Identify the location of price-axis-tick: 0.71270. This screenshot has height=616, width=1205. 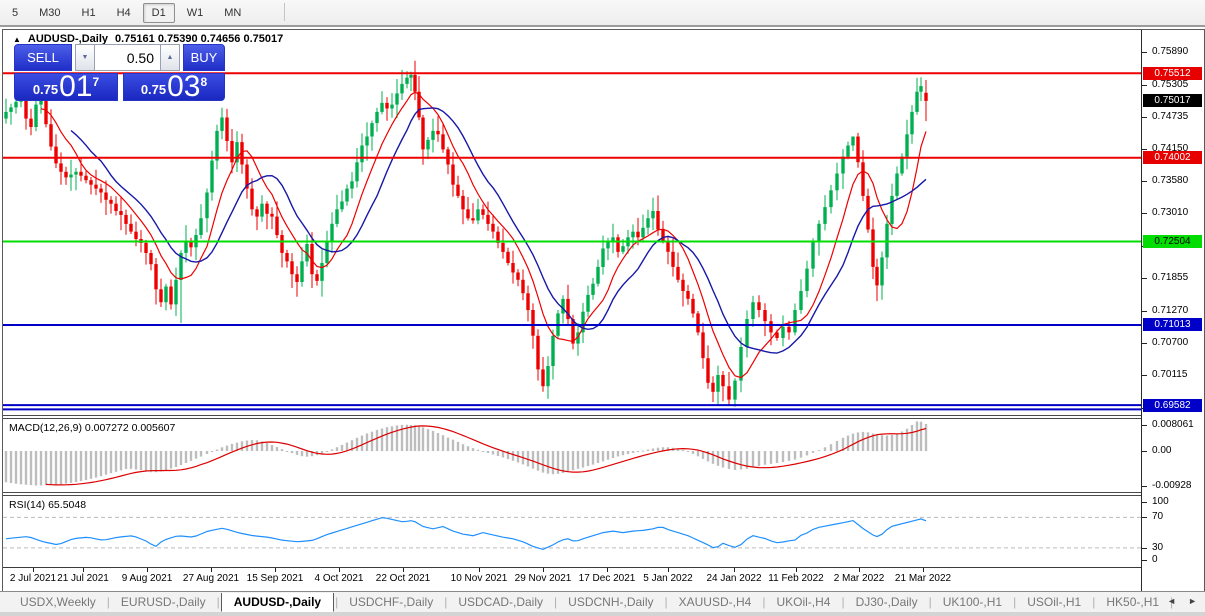
(1170, 310).